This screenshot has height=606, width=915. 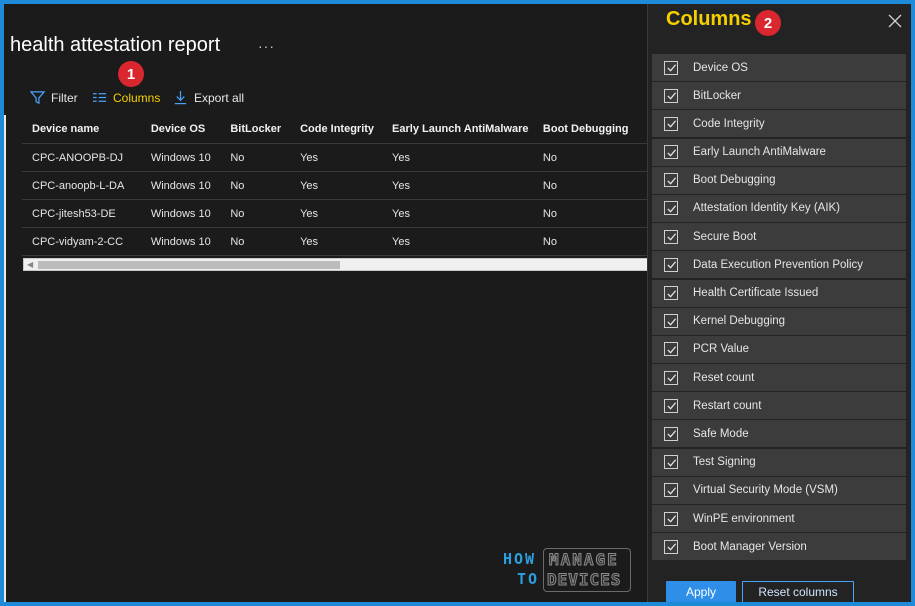 I want to click on column-option-label: Test Signing, so click(x=724, y=462).